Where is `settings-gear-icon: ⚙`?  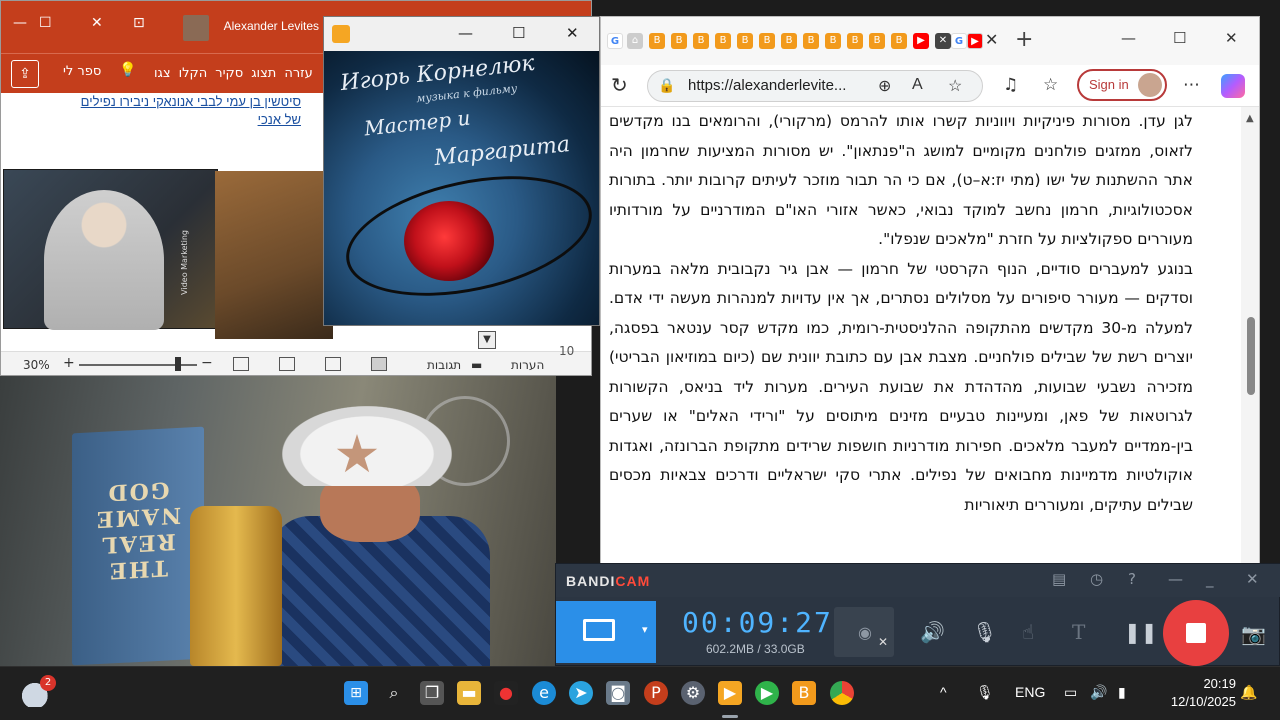
settings-gear-icon: ⚙ is located at coordinates (693, 693).